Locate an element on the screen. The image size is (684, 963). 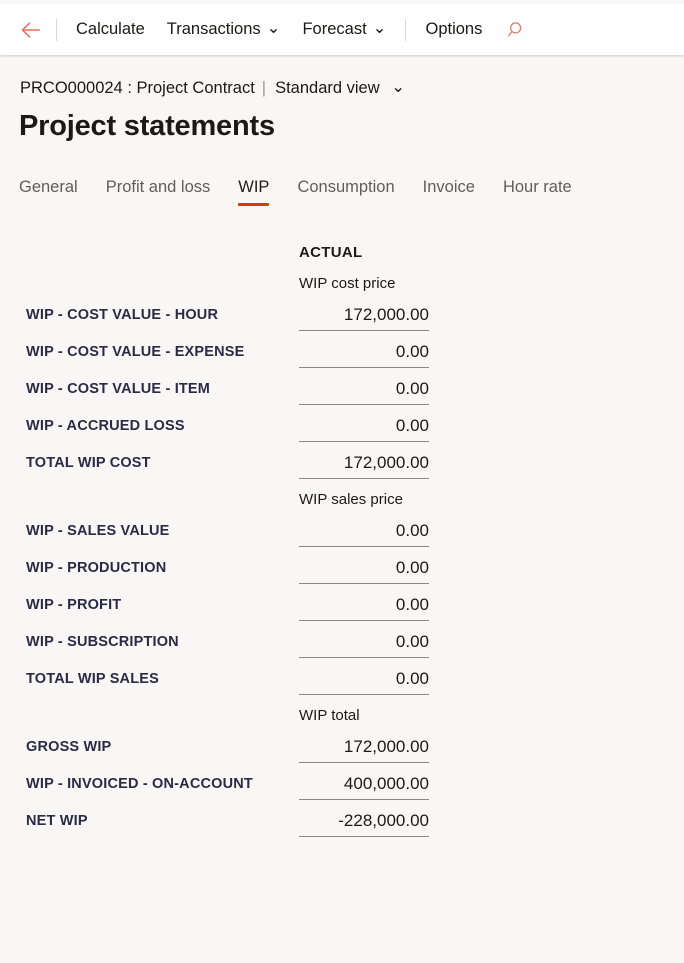
statement-column-heading: ACTUAL is located at coordinates (342, 253).